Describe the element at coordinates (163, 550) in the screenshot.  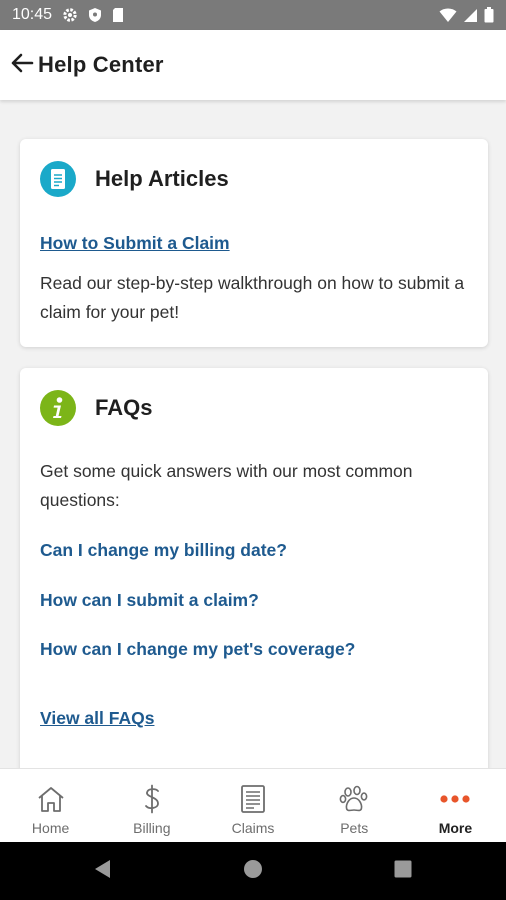
I see `faq-billing-date-link: Can I change my billing date?` at that location.